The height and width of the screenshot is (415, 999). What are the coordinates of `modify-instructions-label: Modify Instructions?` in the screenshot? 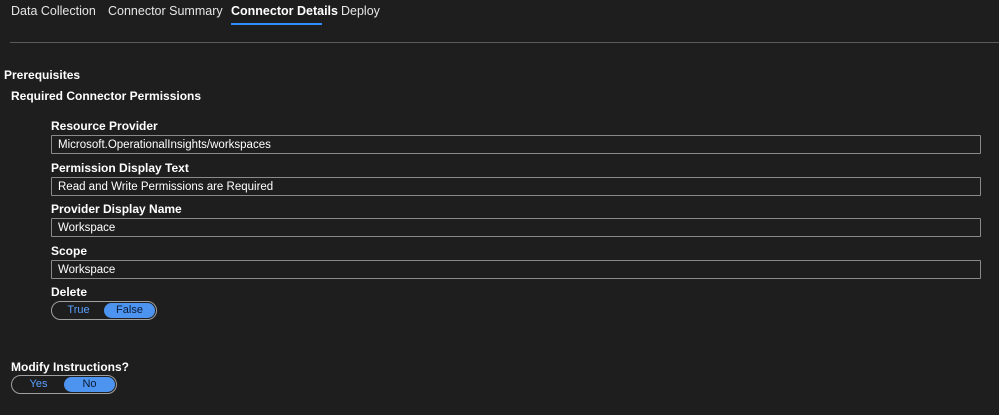 It's located at (70, 367).